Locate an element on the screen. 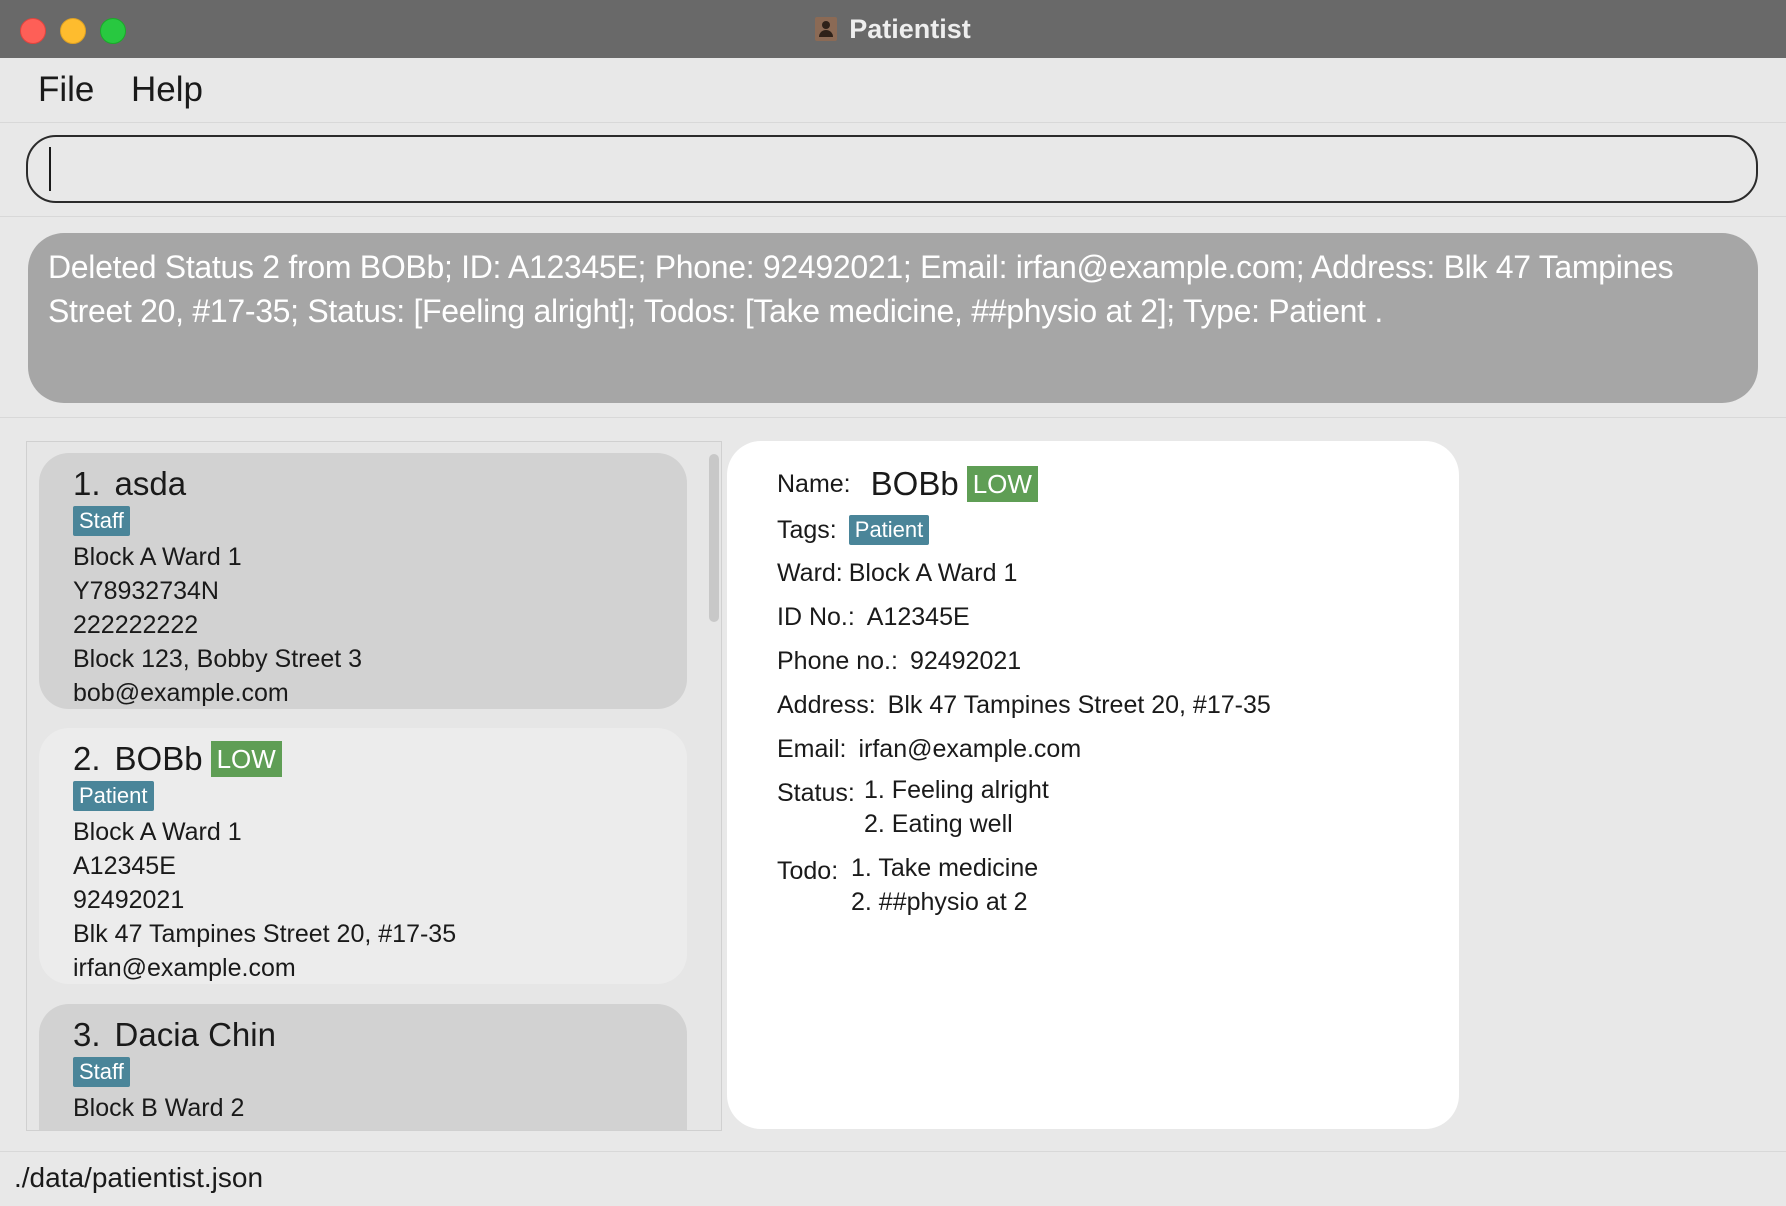  detail-todo-row: Todo: is located at coordinates (813, 871).